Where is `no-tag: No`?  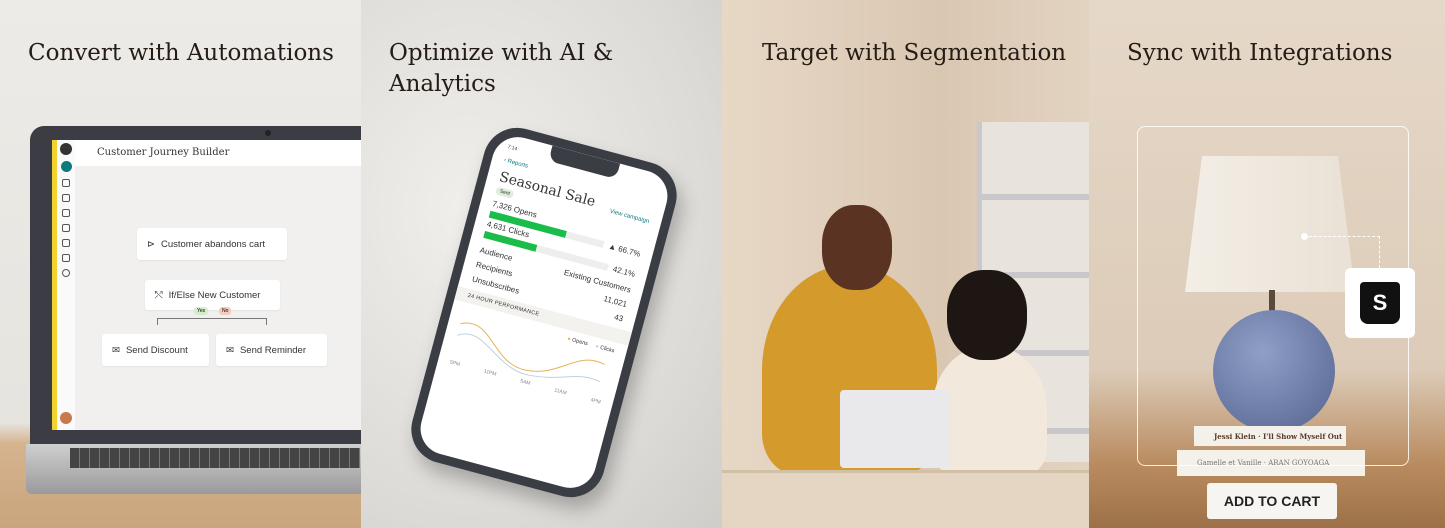
no-tag: No is located at coordinates (225, 311).